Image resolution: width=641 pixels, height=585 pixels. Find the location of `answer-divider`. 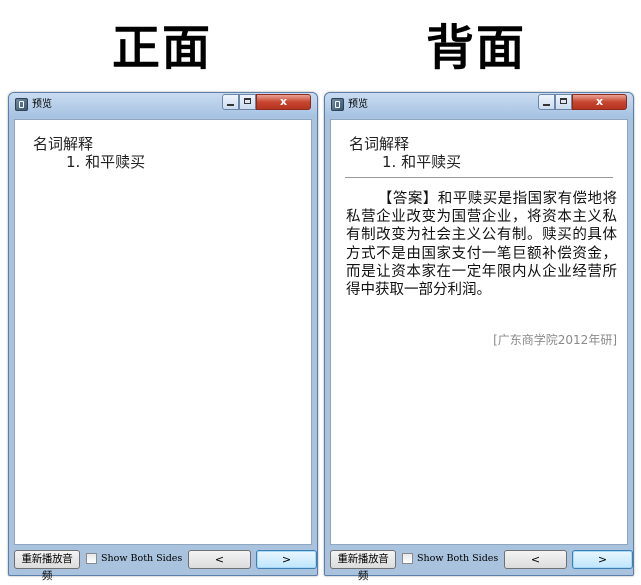

answer-divider is located at coordinates (479, 177).